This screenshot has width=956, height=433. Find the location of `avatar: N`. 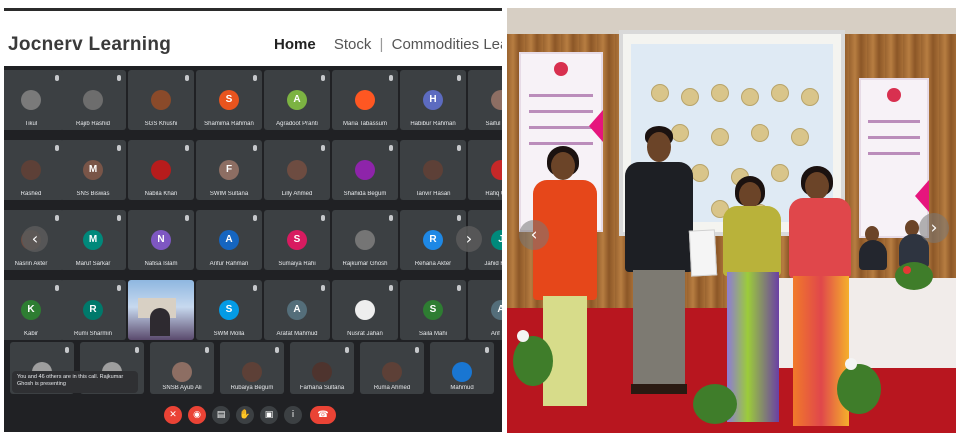

avatar: N is located at coordinates (161, 240).